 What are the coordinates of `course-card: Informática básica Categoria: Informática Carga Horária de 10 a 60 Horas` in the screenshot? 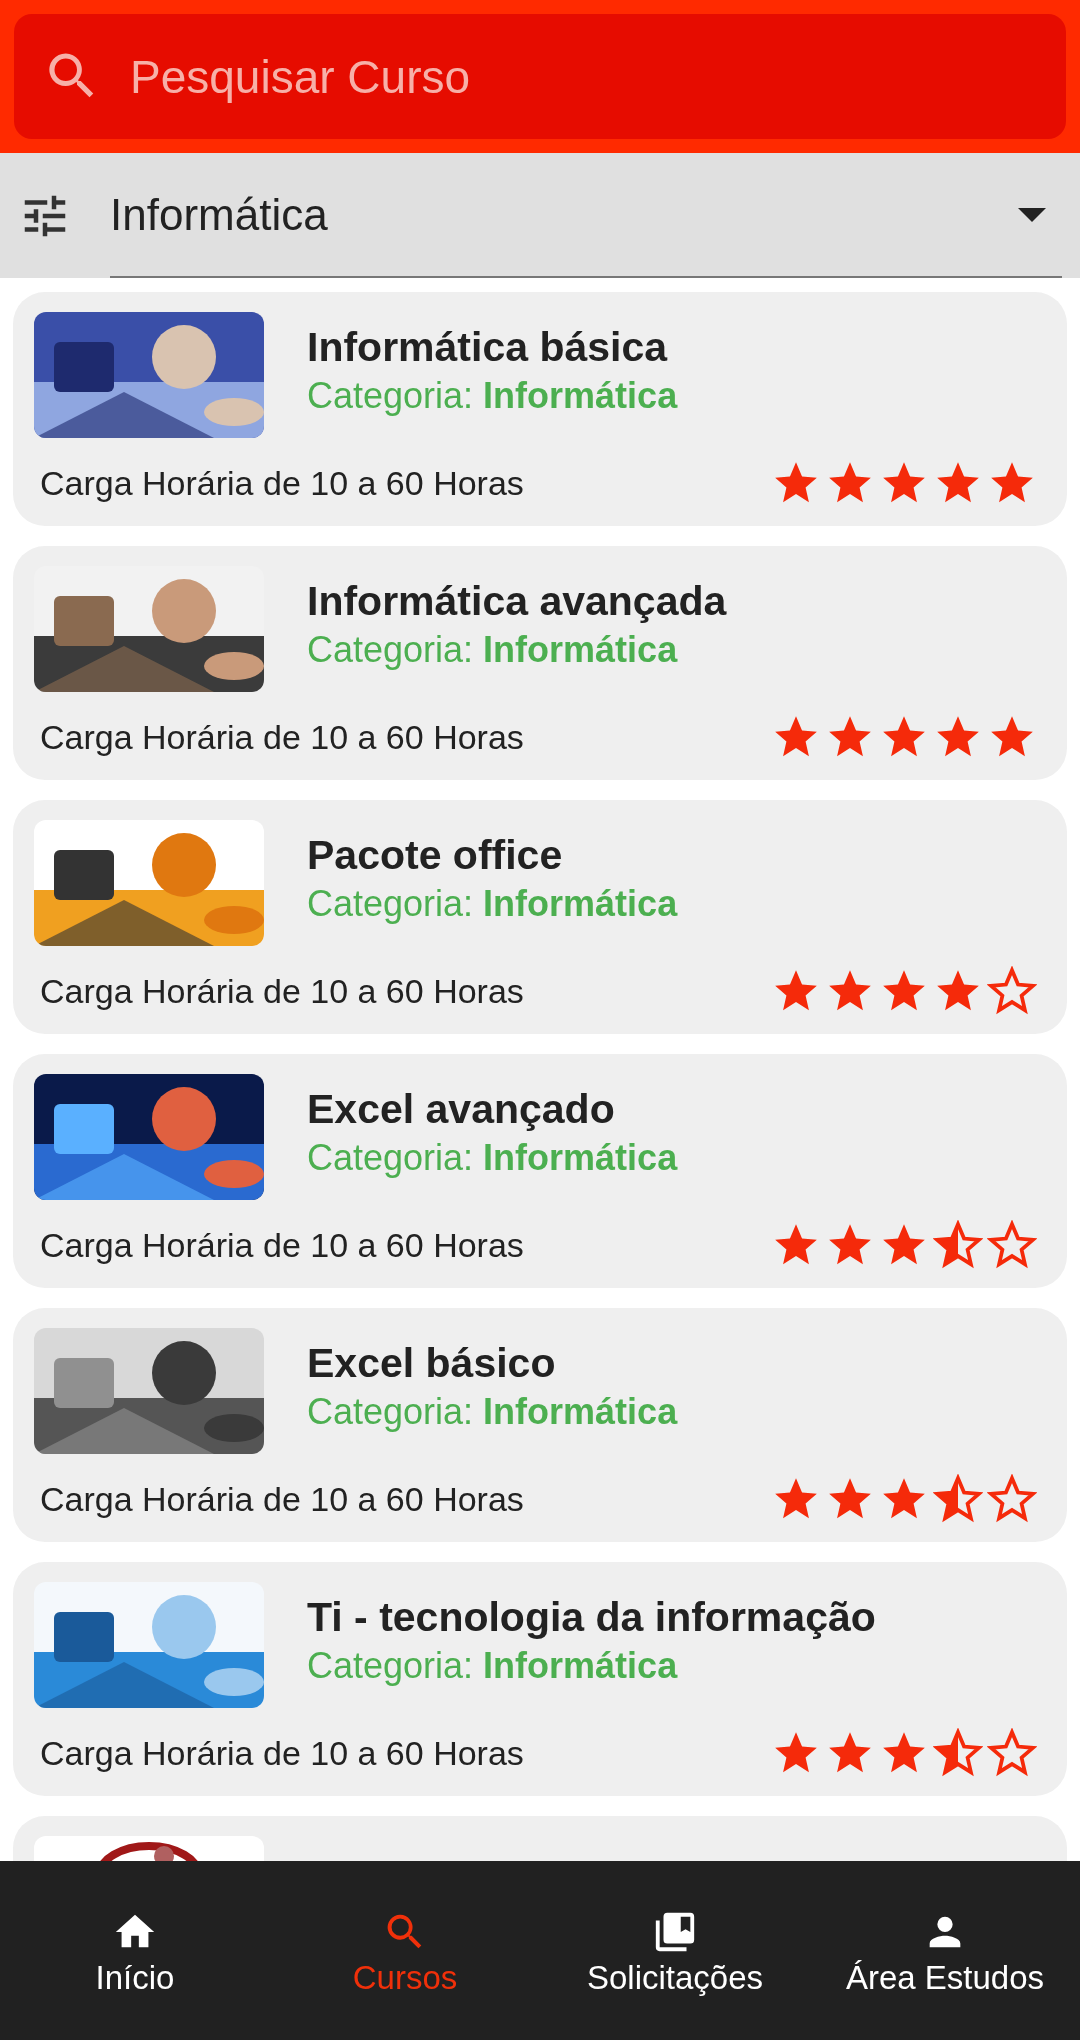 It's located at (540, 409).